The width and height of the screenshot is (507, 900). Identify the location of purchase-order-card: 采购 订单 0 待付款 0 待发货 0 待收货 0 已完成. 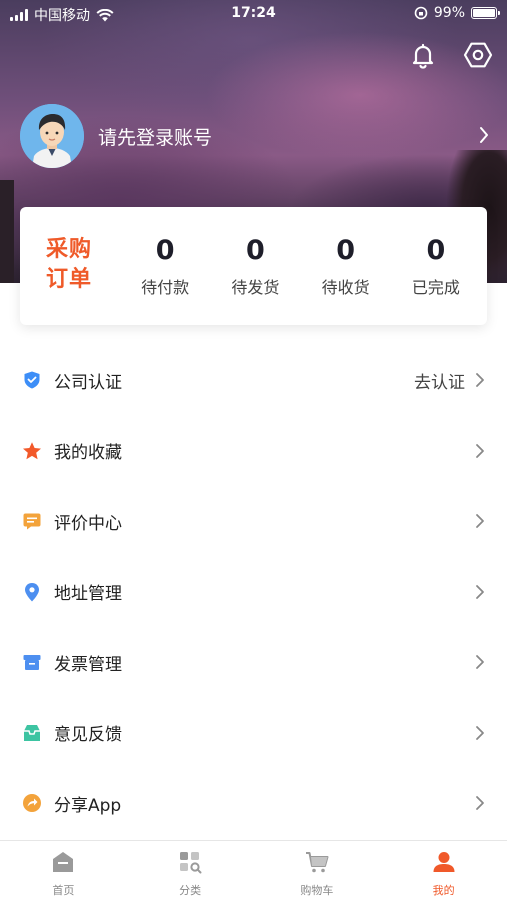
(253, 266).